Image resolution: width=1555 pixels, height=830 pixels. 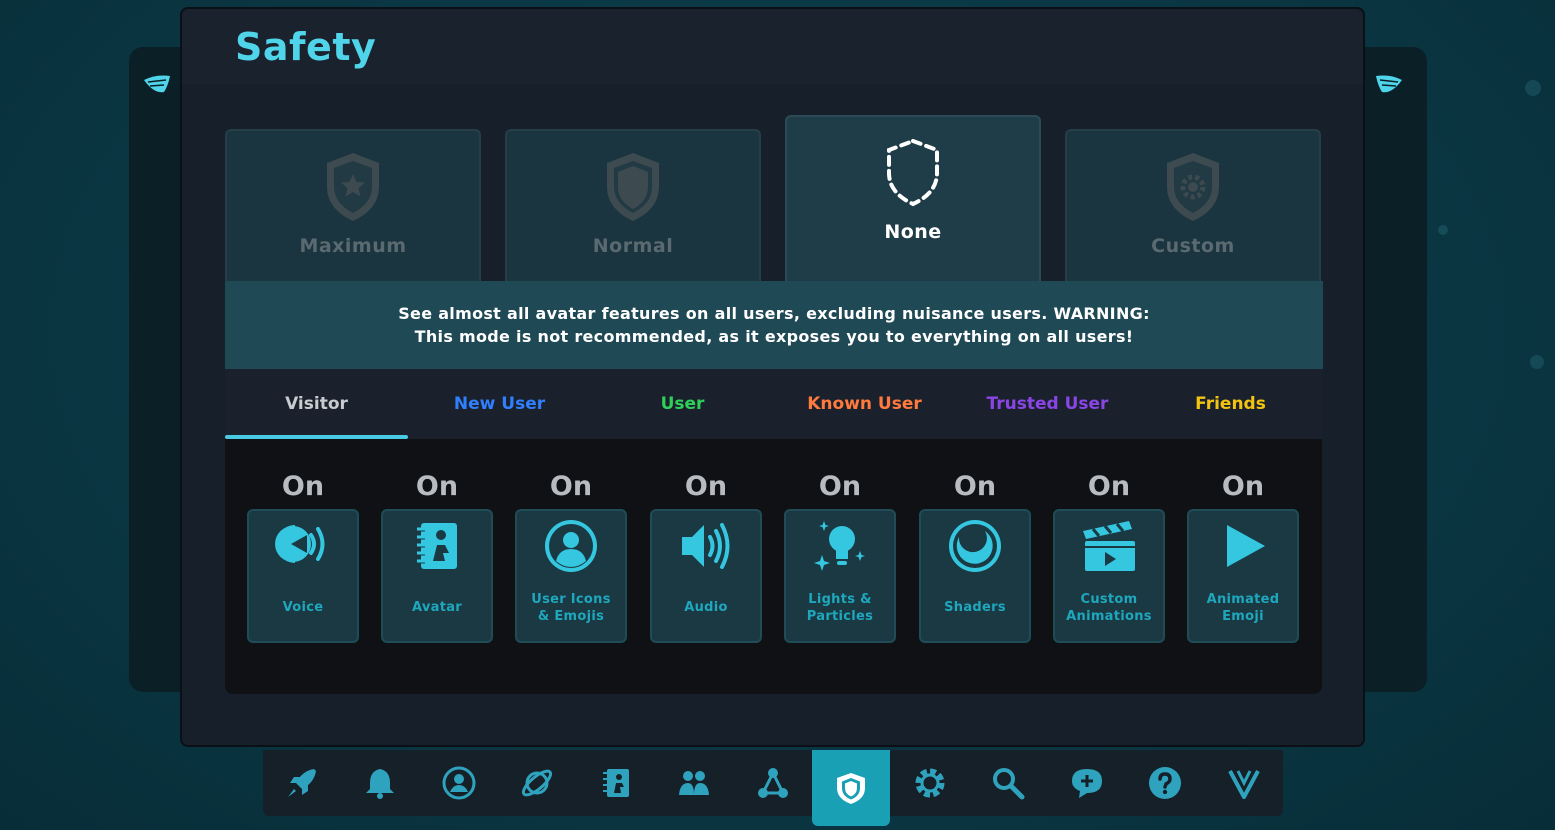 I want to click on custom-animations-toggle: Custom Animations, so click(x=1109, y=576).